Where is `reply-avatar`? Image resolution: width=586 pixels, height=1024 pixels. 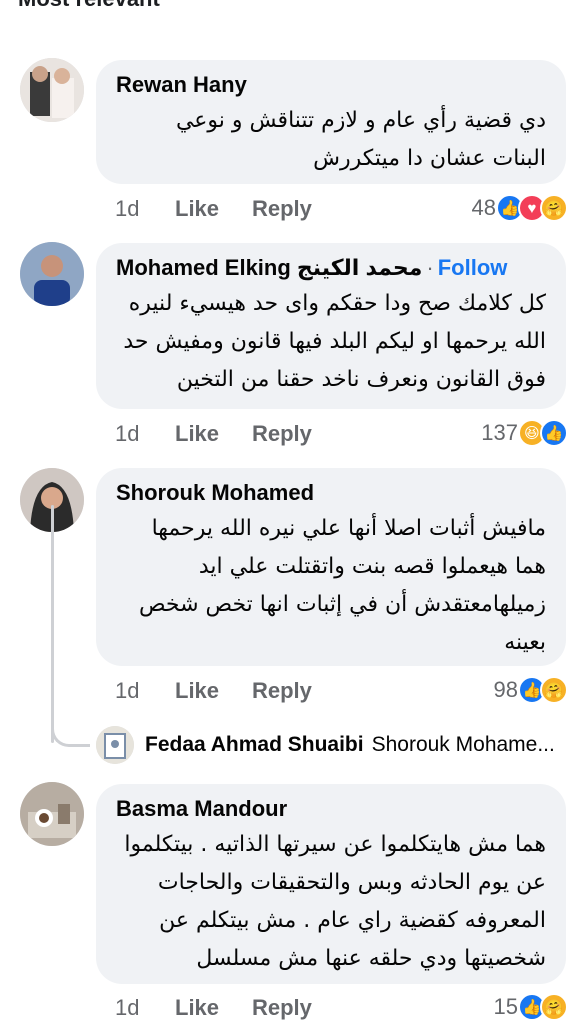 reply-avatar is located at coordinates (115, 745).